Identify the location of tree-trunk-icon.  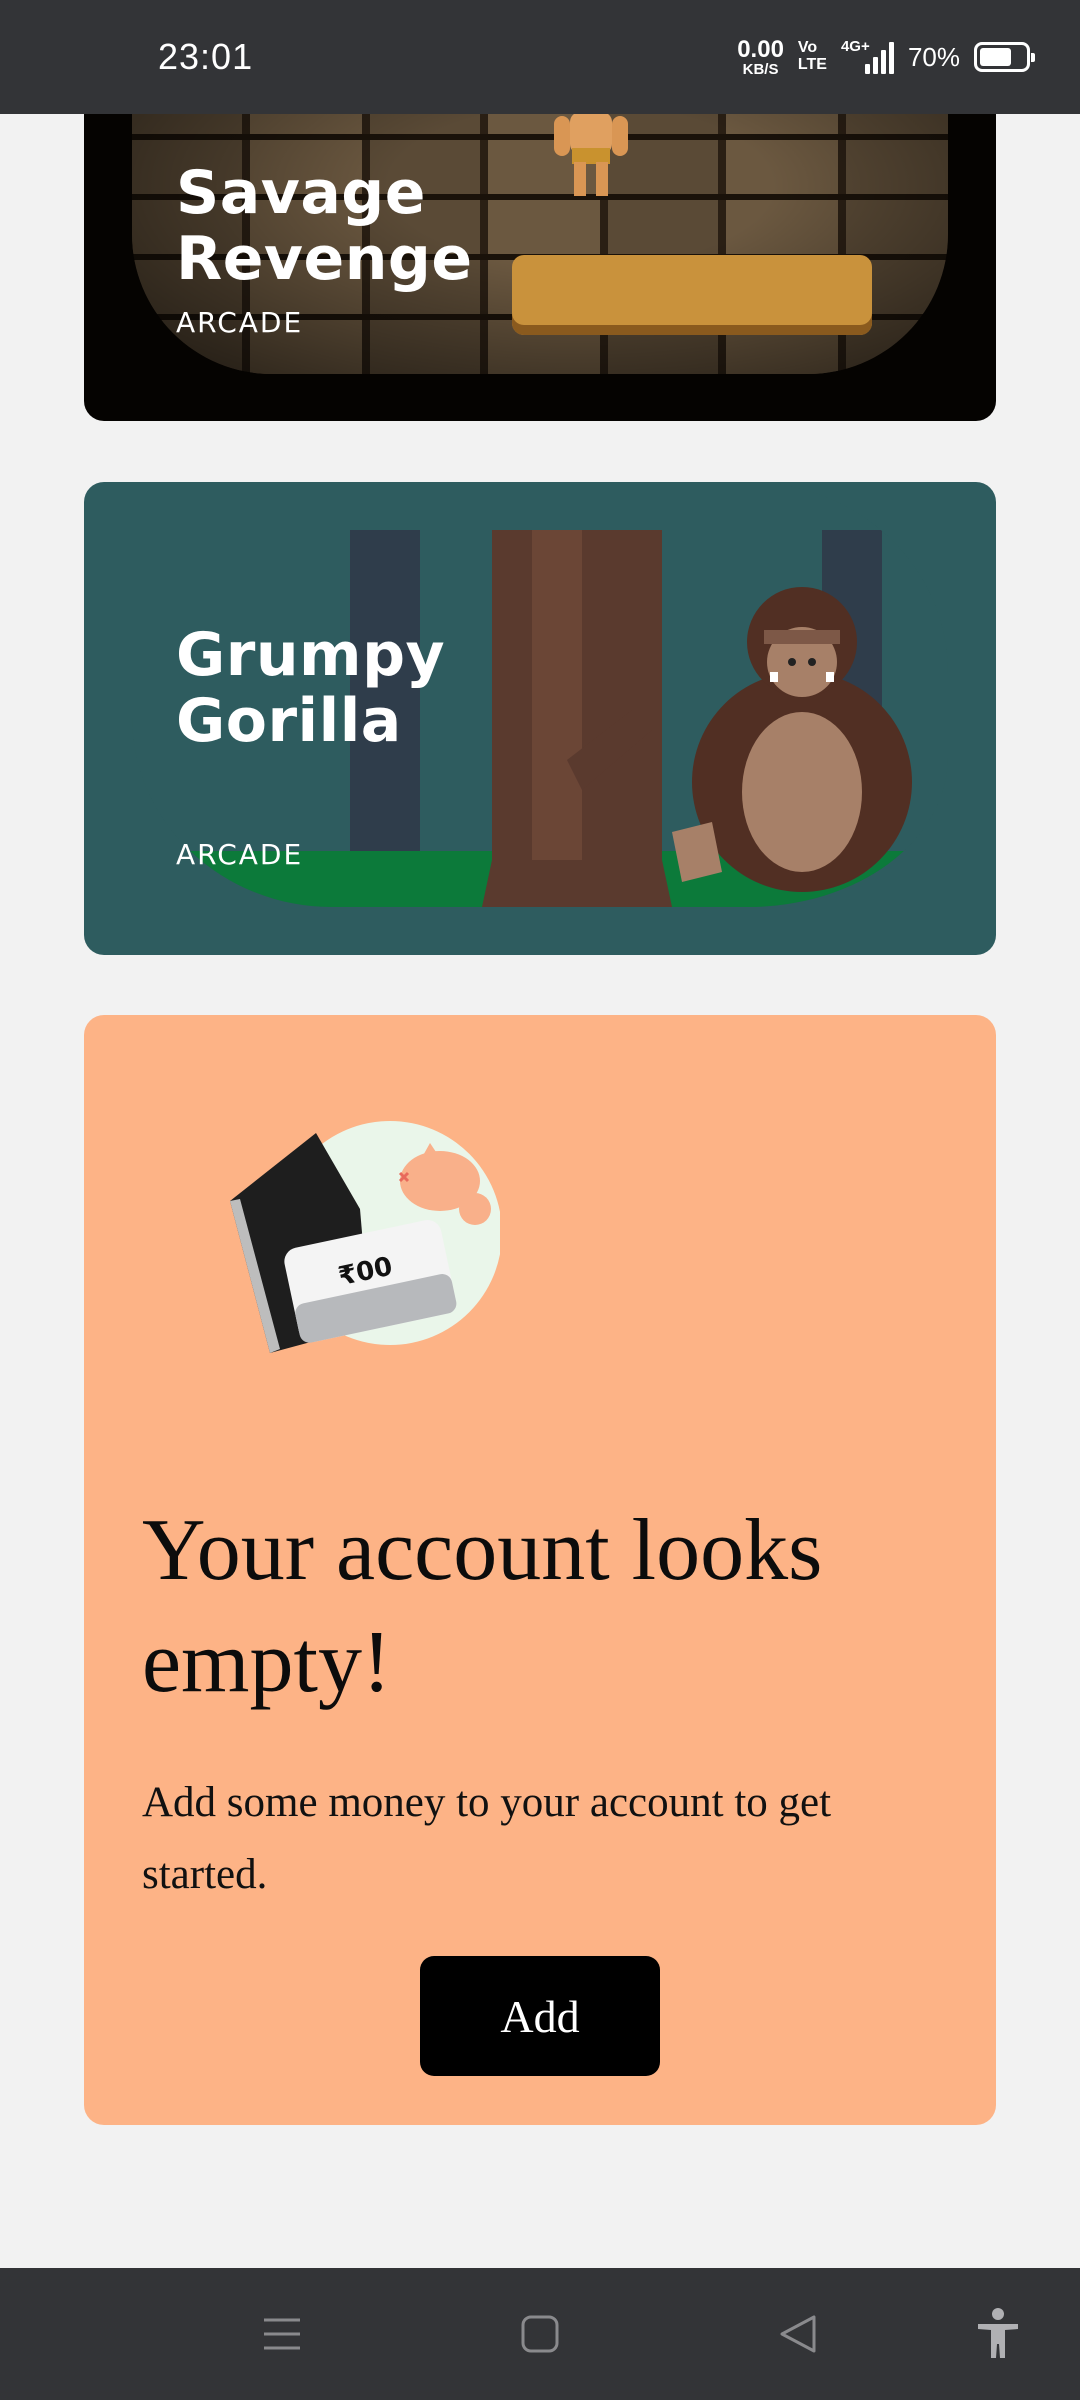
(577, 718).